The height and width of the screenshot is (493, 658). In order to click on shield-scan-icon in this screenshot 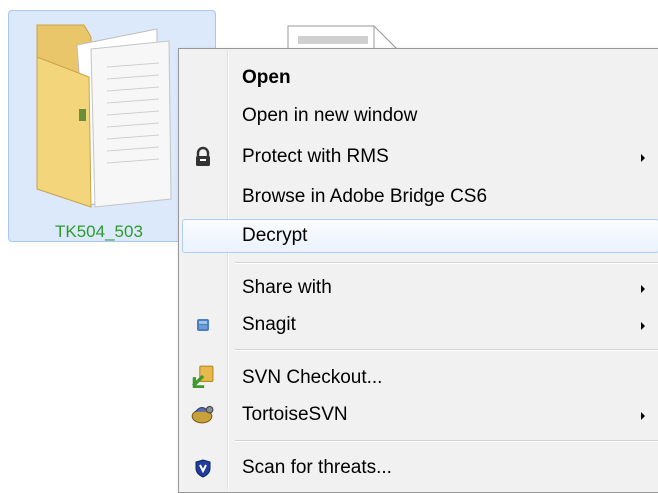, I will do `click(203, 468)`.